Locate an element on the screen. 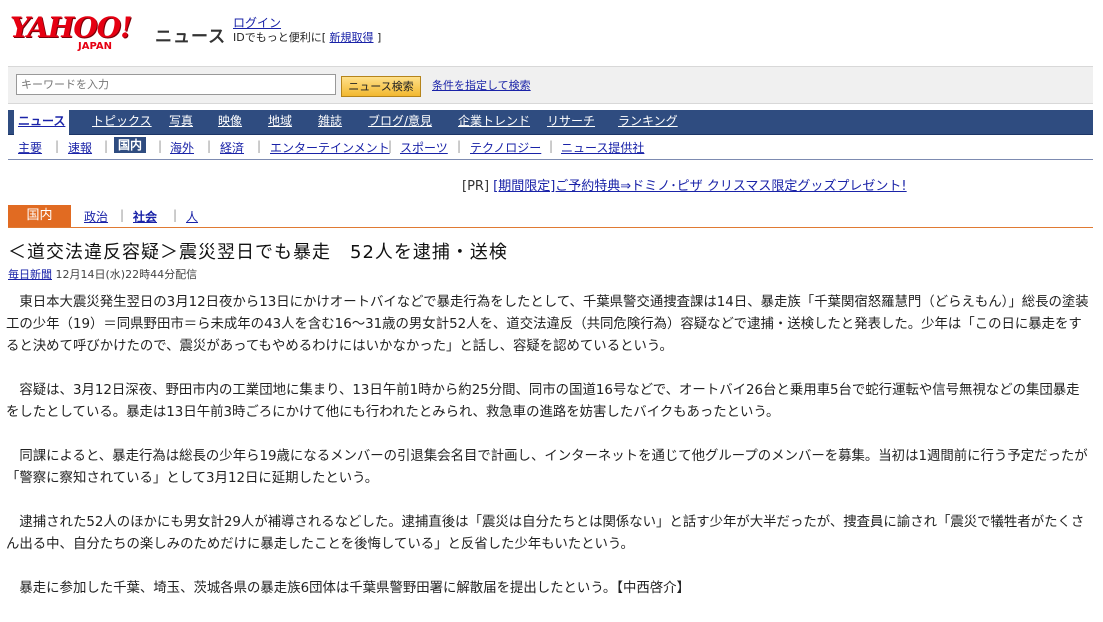 This screenshot has height=622, width=1103. logo-text: YAHOO! is located at coordinates (71, 27).